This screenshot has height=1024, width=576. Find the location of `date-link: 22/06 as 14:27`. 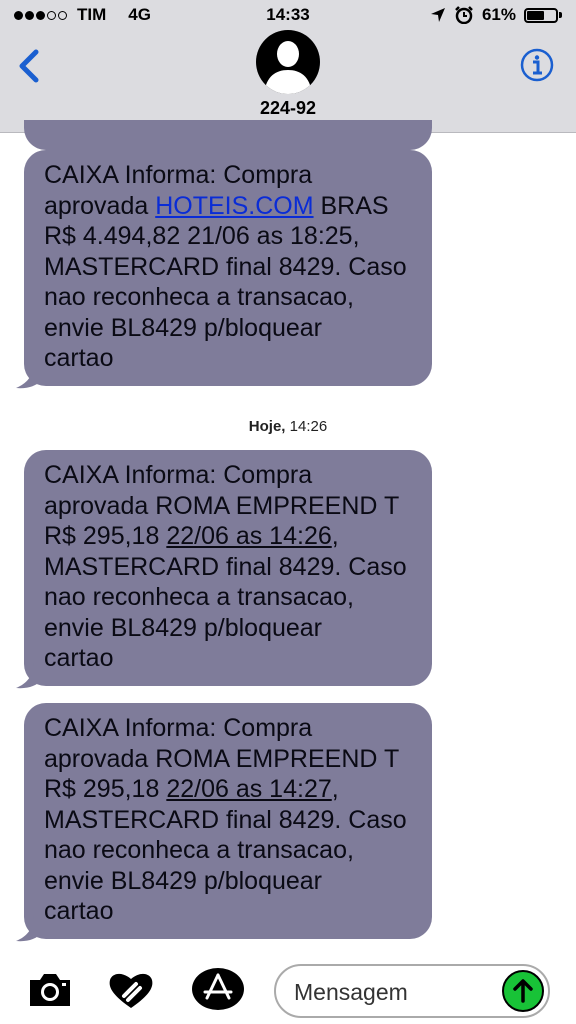

date-link: 22/06 as 14:27 is located at coordinates (248, 789).